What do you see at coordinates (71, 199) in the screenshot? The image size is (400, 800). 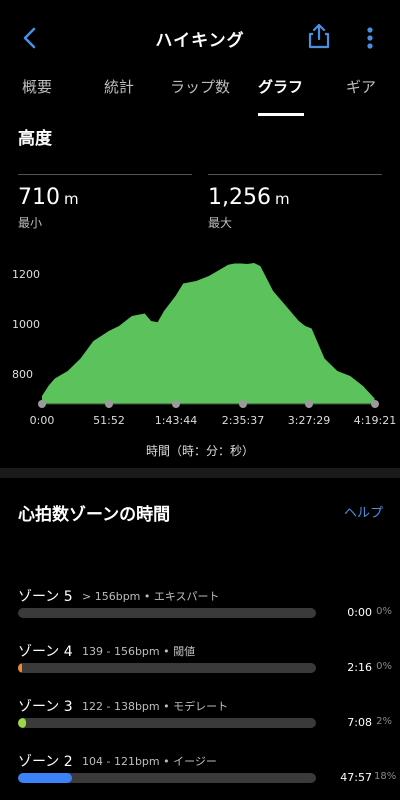 I see `min-elevation-unit: m` at bounding box center [71, 199].